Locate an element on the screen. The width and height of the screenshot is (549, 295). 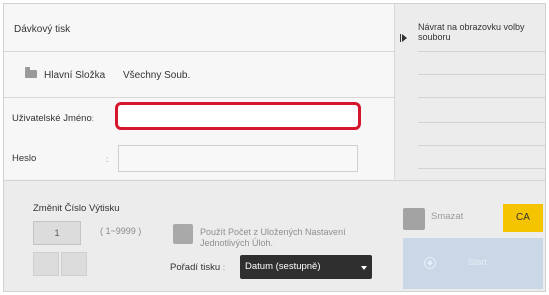
page-title: Dávkový tisk is located at coordinates (42, 29).